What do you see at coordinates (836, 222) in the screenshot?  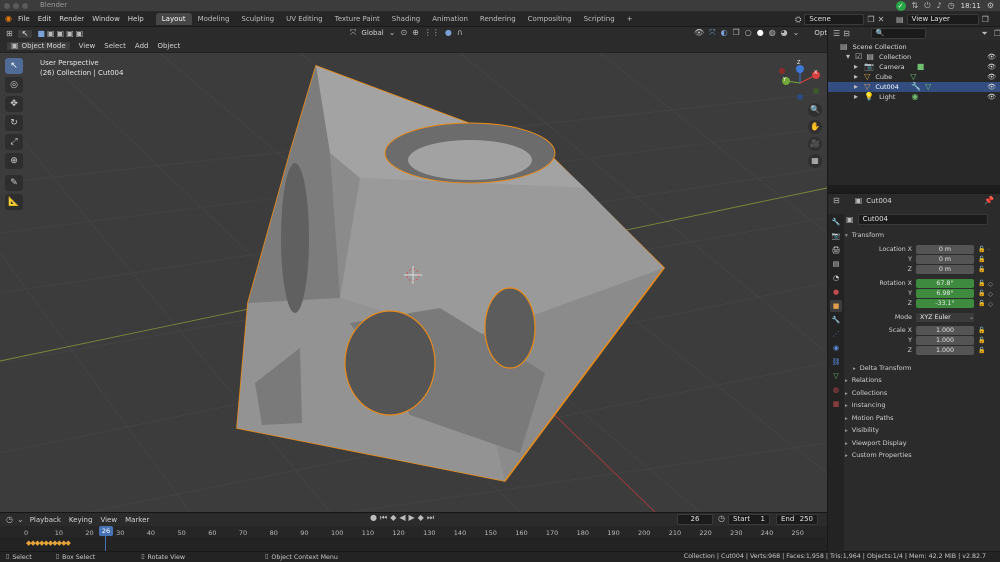 I see `tool-tab-icon: 🔧` at bounding box center [836, 222].